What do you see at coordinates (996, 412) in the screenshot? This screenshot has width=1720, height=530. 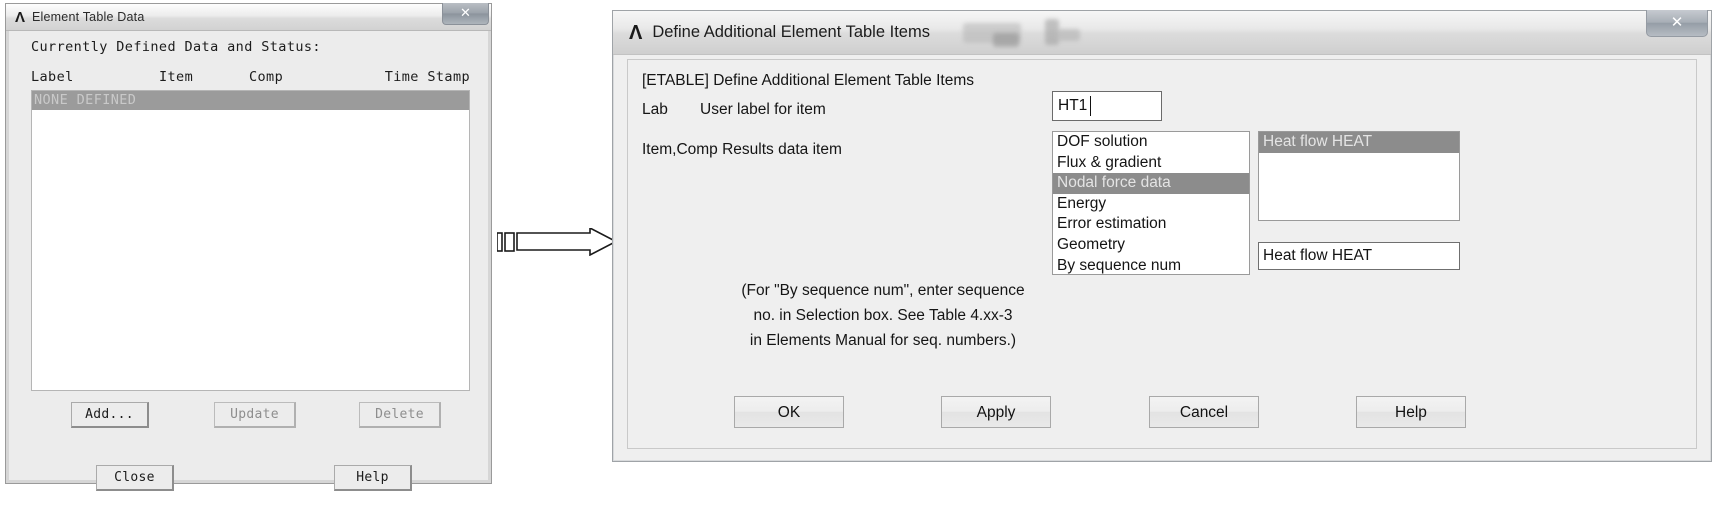 I see `apply-button: Apply` at bounding box center [996, 412].